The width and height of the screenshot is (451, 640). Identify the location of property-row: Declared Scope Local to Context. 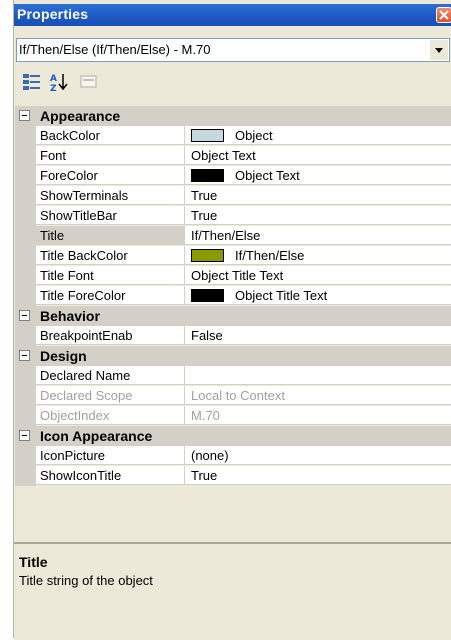
(233, 396).